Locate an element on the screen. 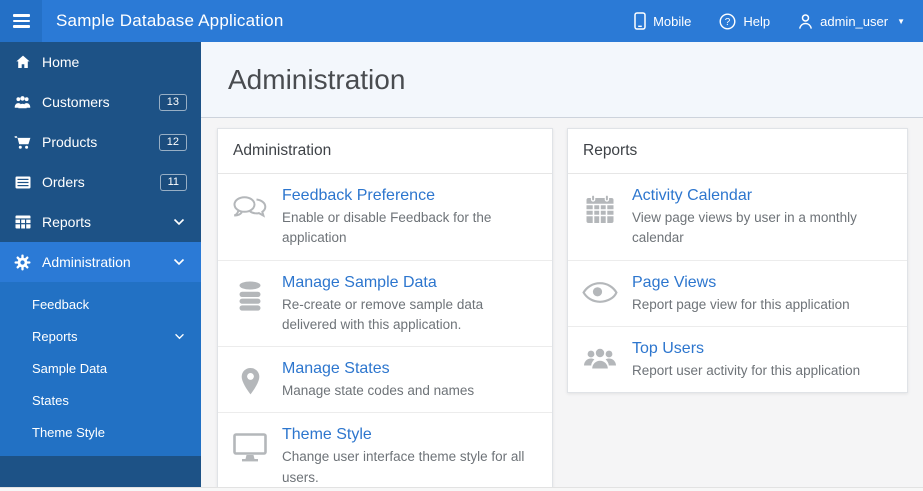 The image size is (923, 491). subitem-label: Theme Style is located at coordinates (68, 432).